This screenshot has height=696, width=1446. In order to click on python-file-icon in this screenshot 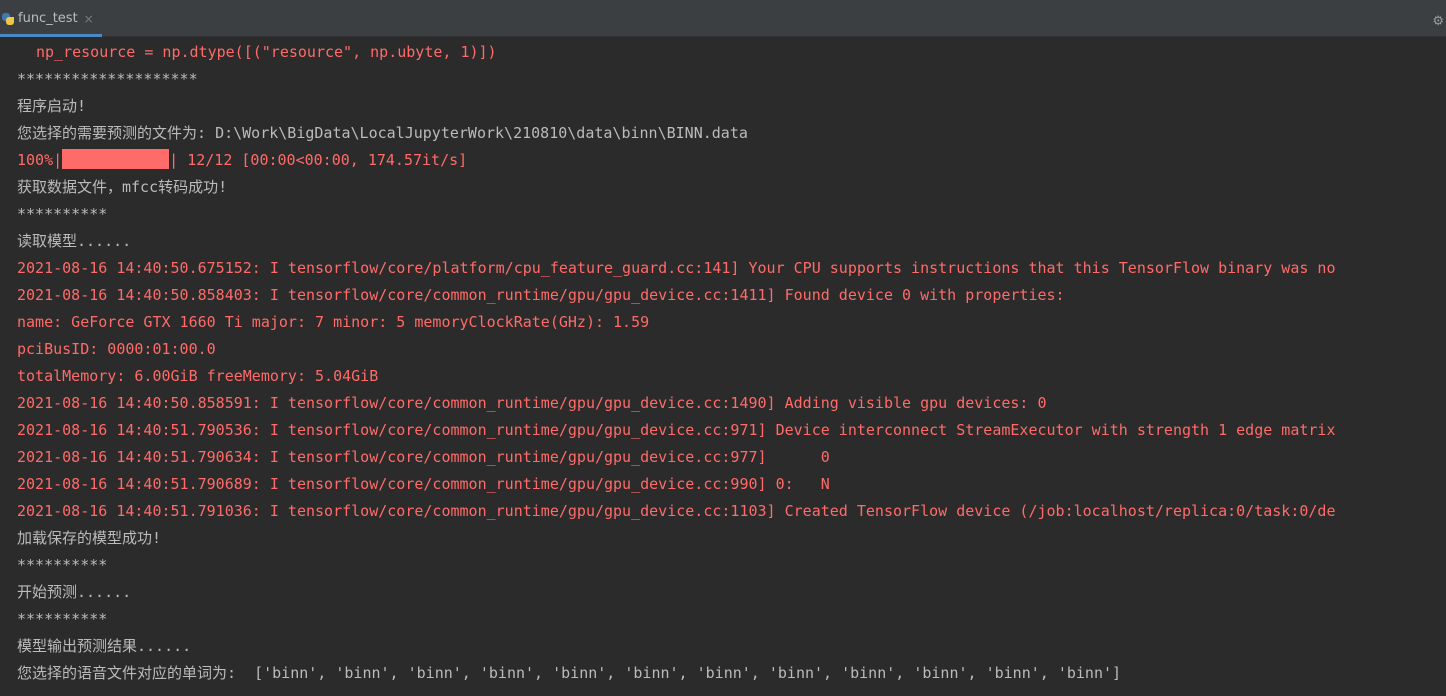, I will do `click(8, 19)`.